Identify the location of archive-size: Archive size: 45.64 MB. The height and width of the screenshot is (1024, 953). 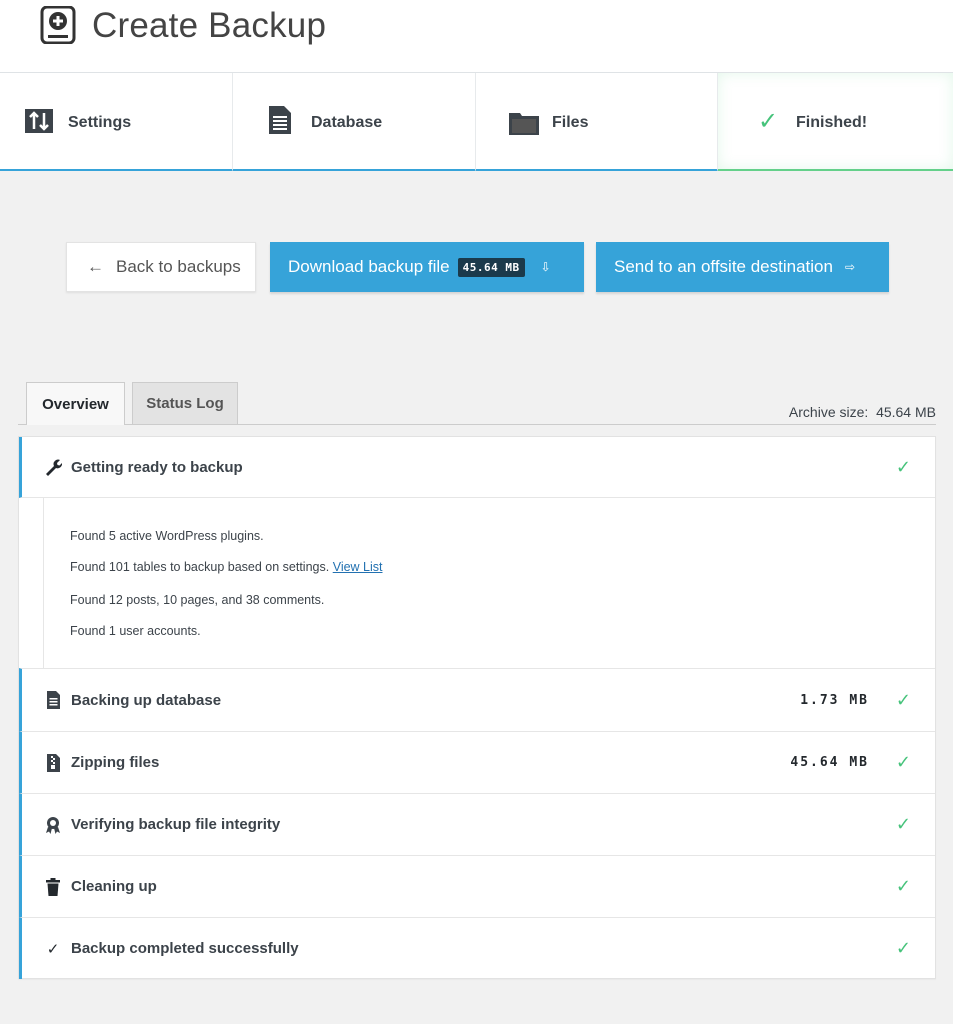
(862, 412).